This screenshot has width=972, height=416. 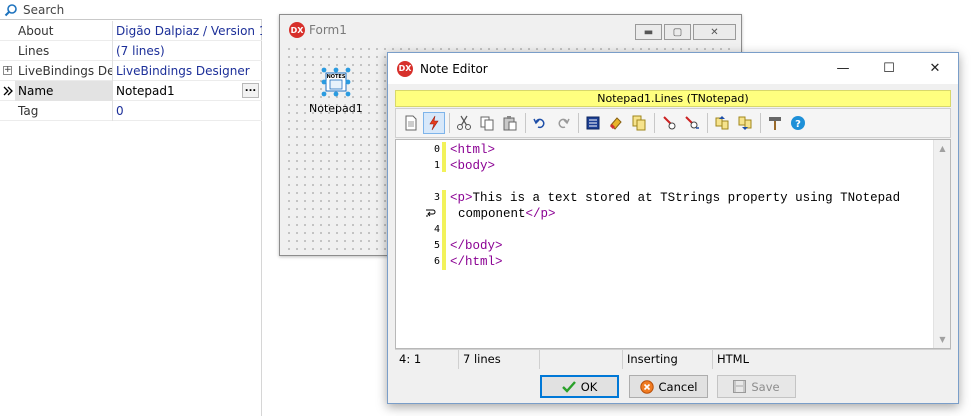 I want to click on property-row-lines: Lines (7 lines), so click(x=131, y=50).